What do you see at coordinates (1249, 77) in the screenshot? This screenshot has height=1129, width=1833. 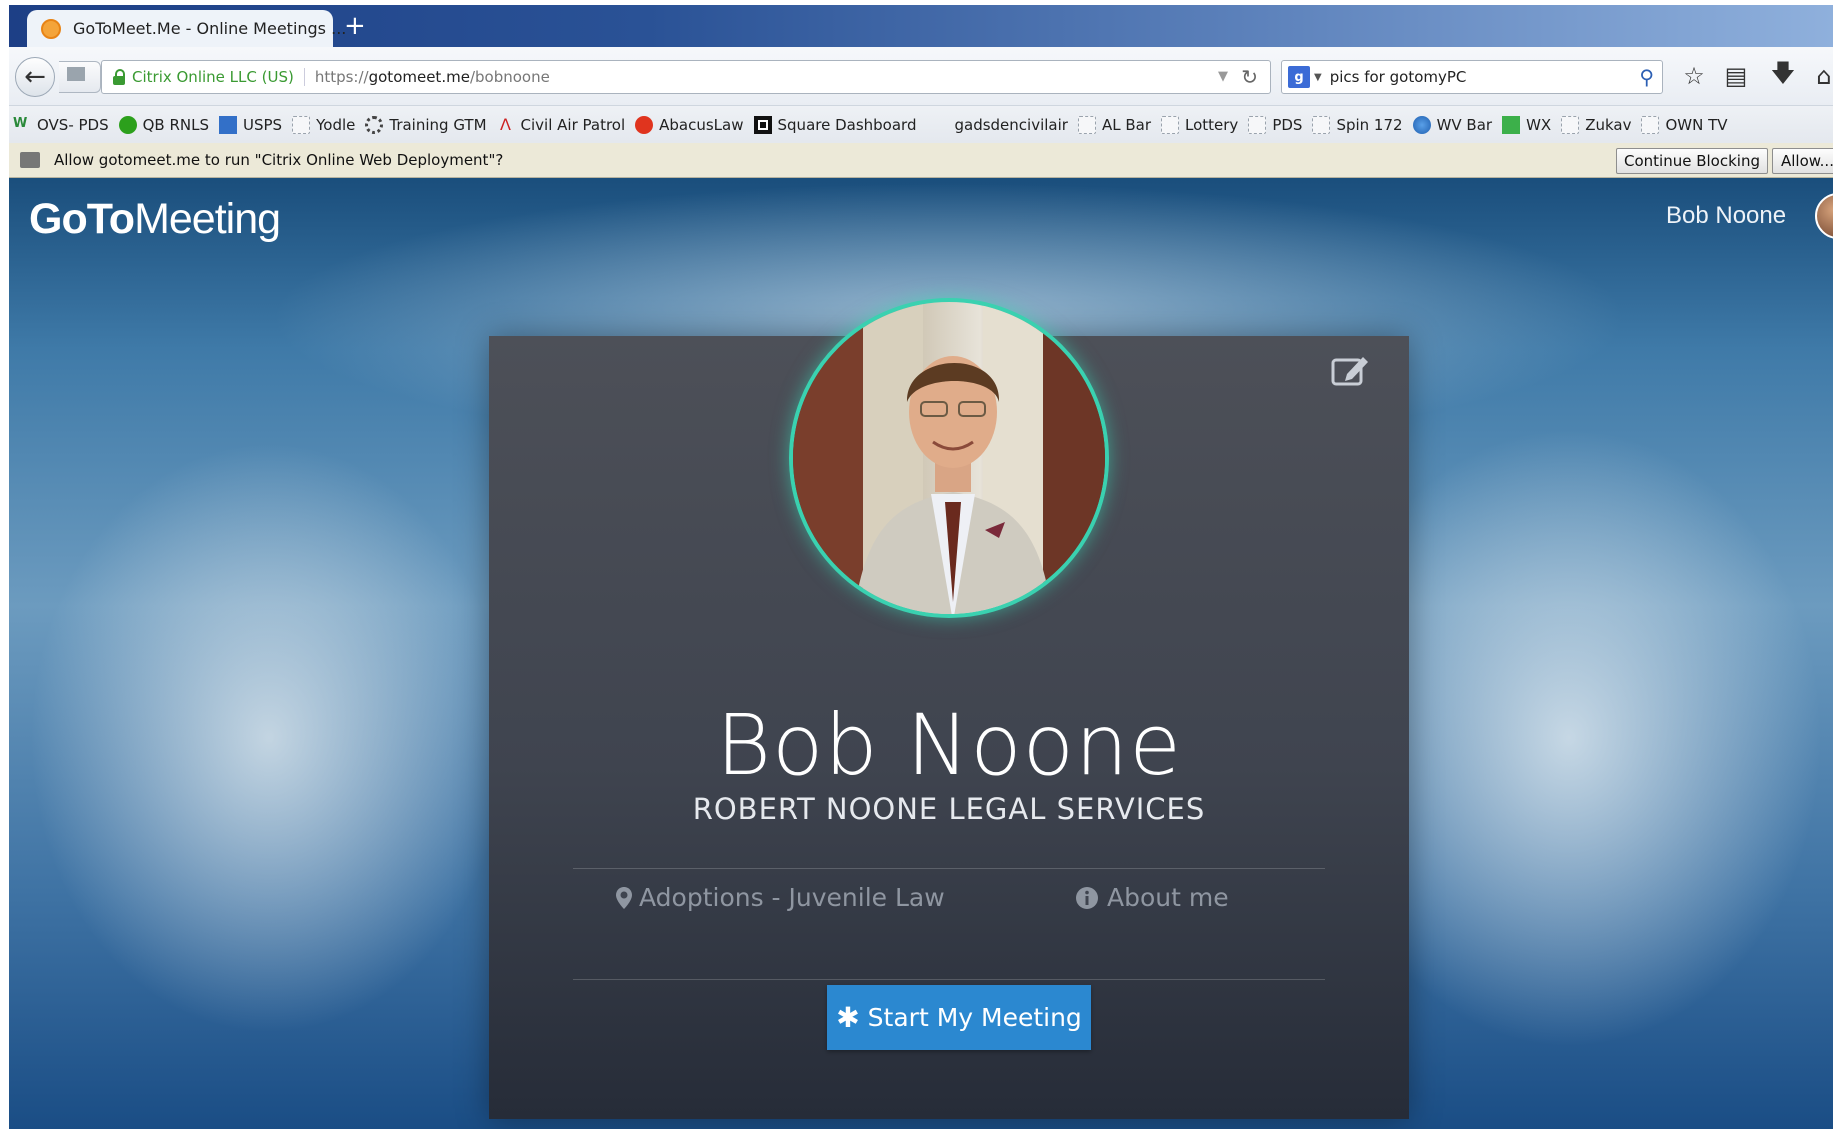 I see `reload-icon: ↻` at bounding box center [1249, 77].